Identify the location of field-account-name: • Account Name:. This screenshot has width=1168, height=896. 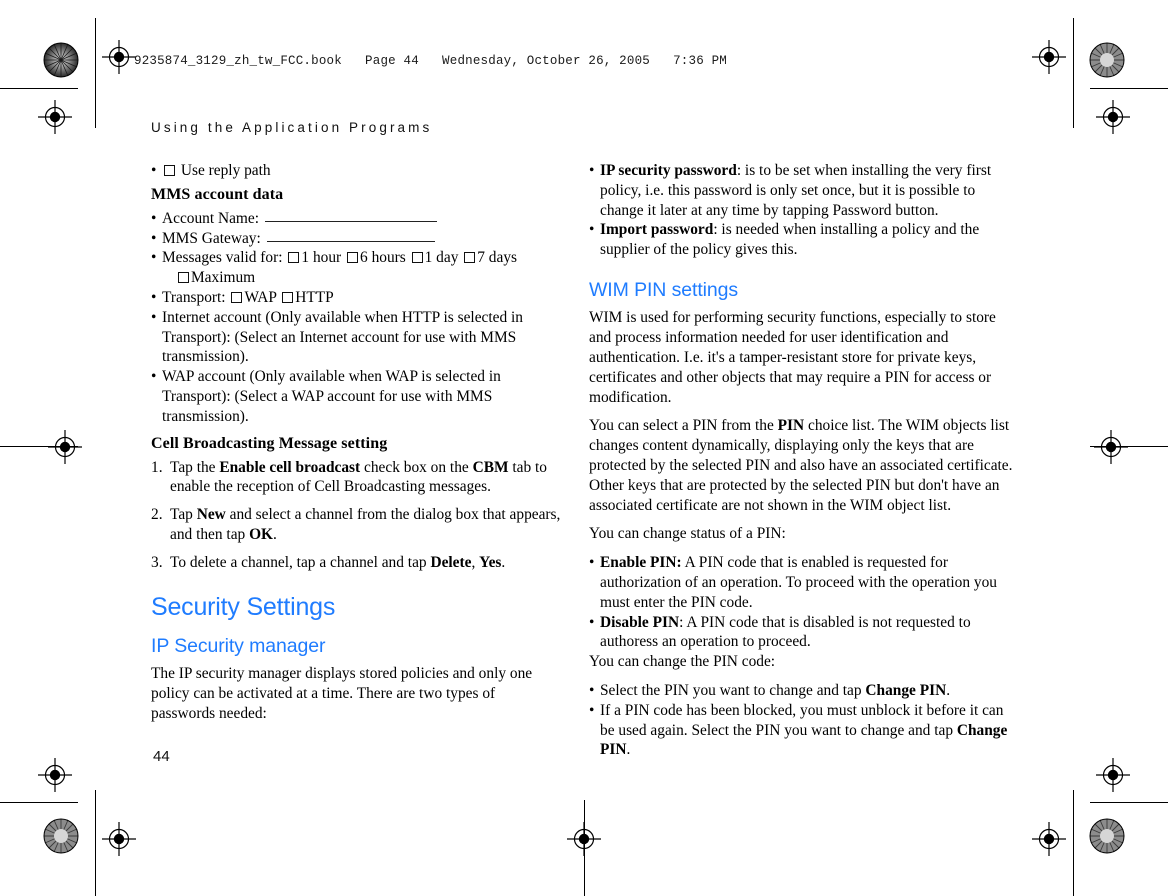
(356, 219).